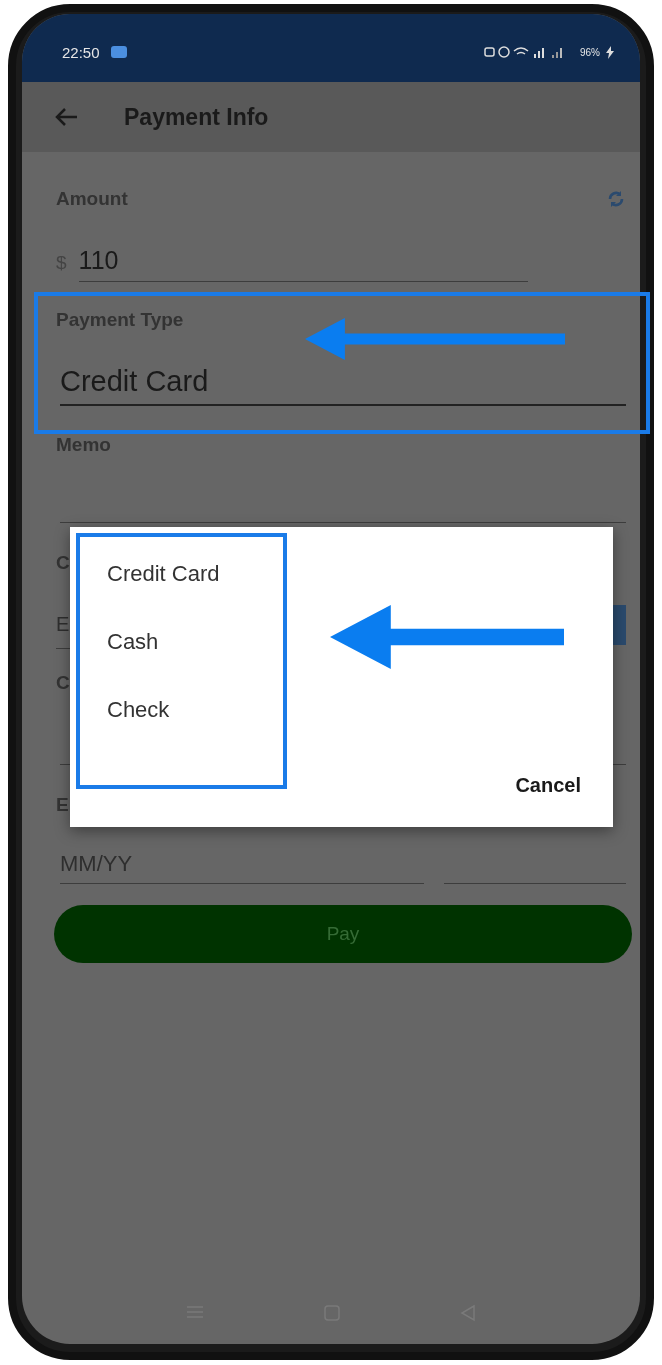 The width and height of the screenshot is (662, 1365). Describe the element at coordinates (548, 785) in the screenshot. I see `cancel-button: Cancel` at that location.